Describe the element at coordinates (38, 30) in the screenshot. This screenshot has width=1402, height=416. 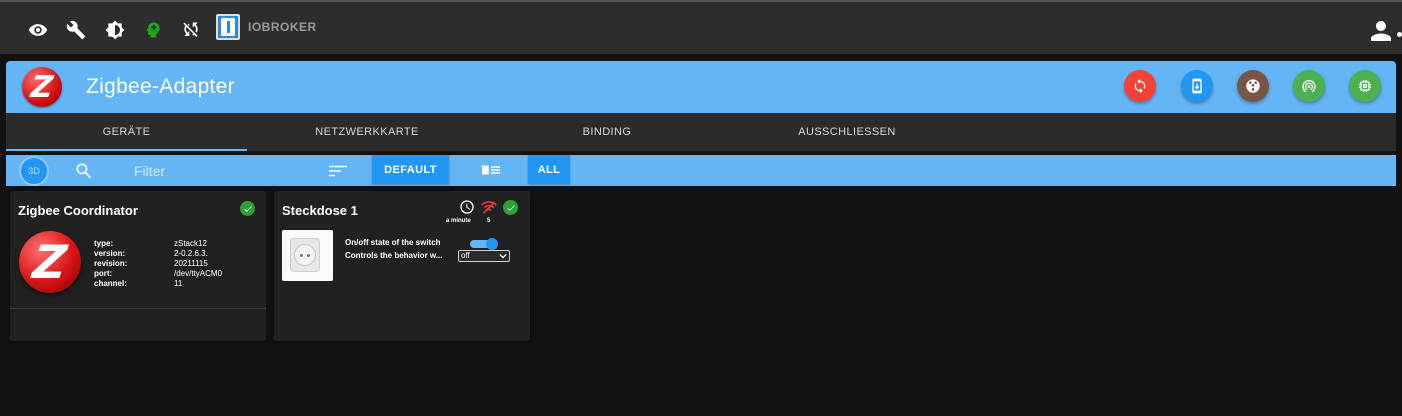
I see `eye-icon` at that location.